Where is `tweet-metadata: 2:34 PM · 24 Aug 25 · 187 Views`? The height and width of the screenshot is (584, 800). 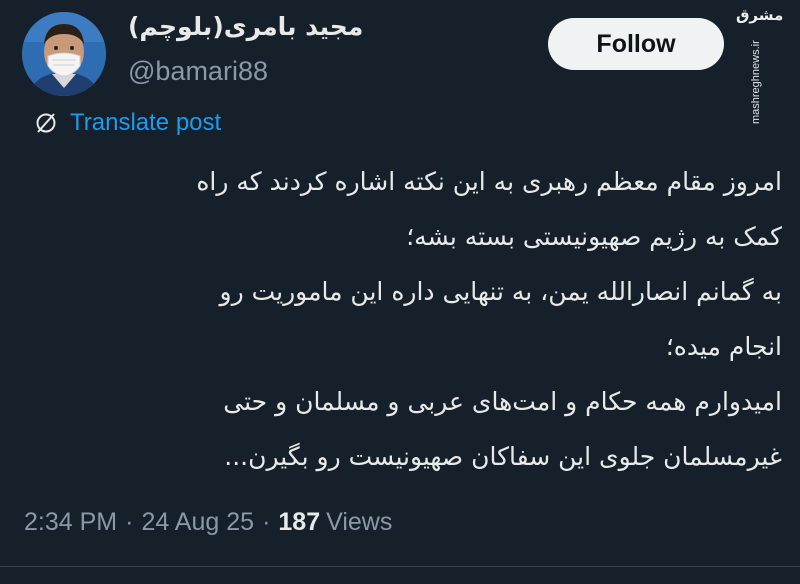
tweet-metadata: 2:34 PM · 24 Aug 25 · 187 Views is located at coordinates (208, 522).